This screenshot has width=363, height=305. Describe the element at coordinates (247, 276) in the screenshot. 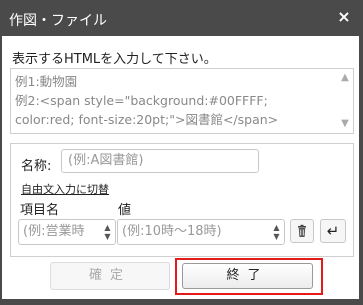

I see `finish-button: 終了` at that location.